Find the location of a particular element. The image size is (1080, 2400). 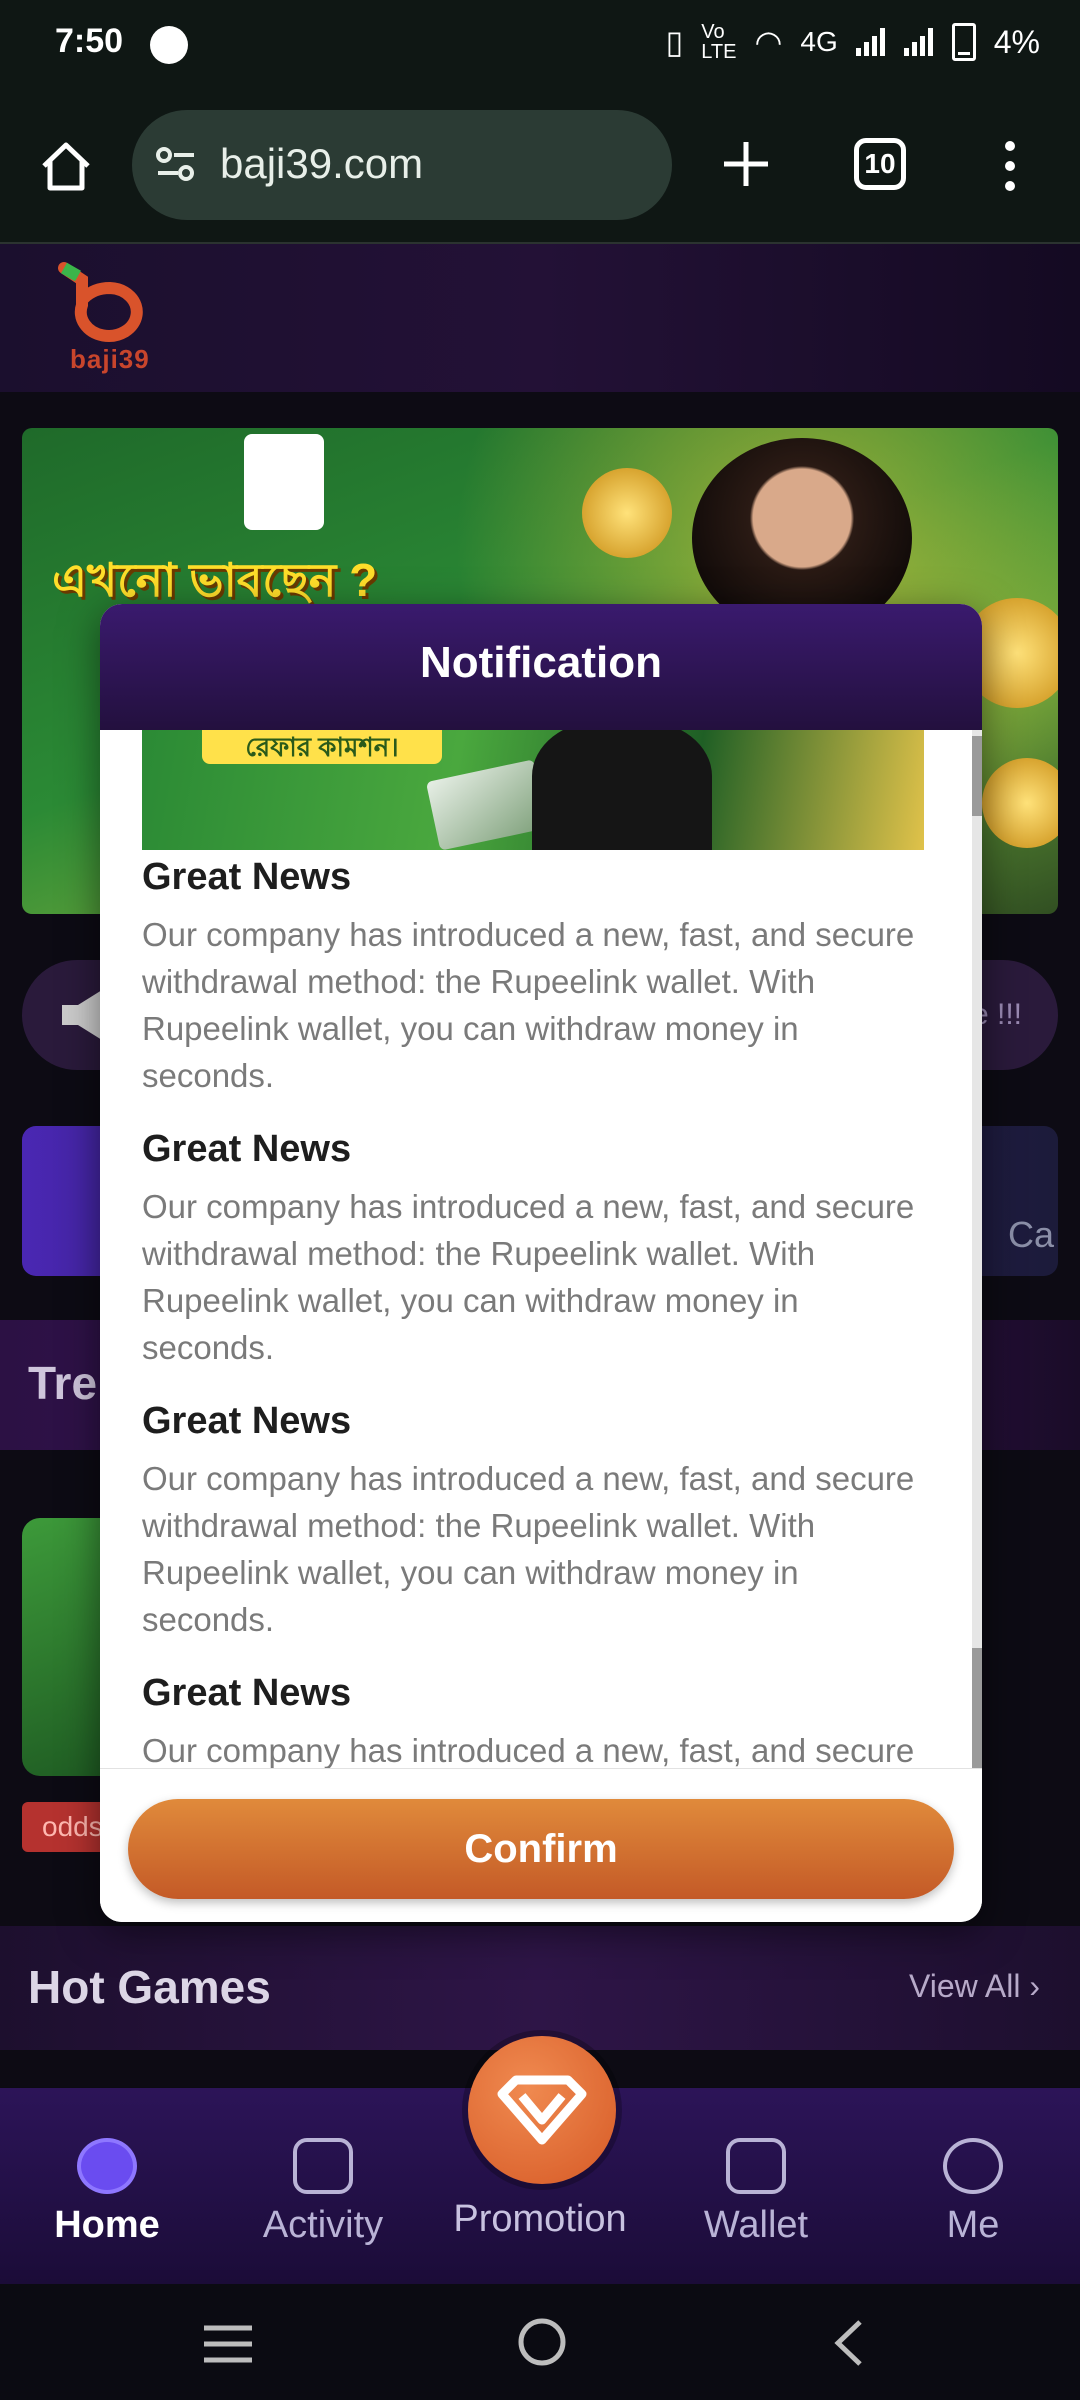

nav-me: Me is located at coordinates (973, 2173).